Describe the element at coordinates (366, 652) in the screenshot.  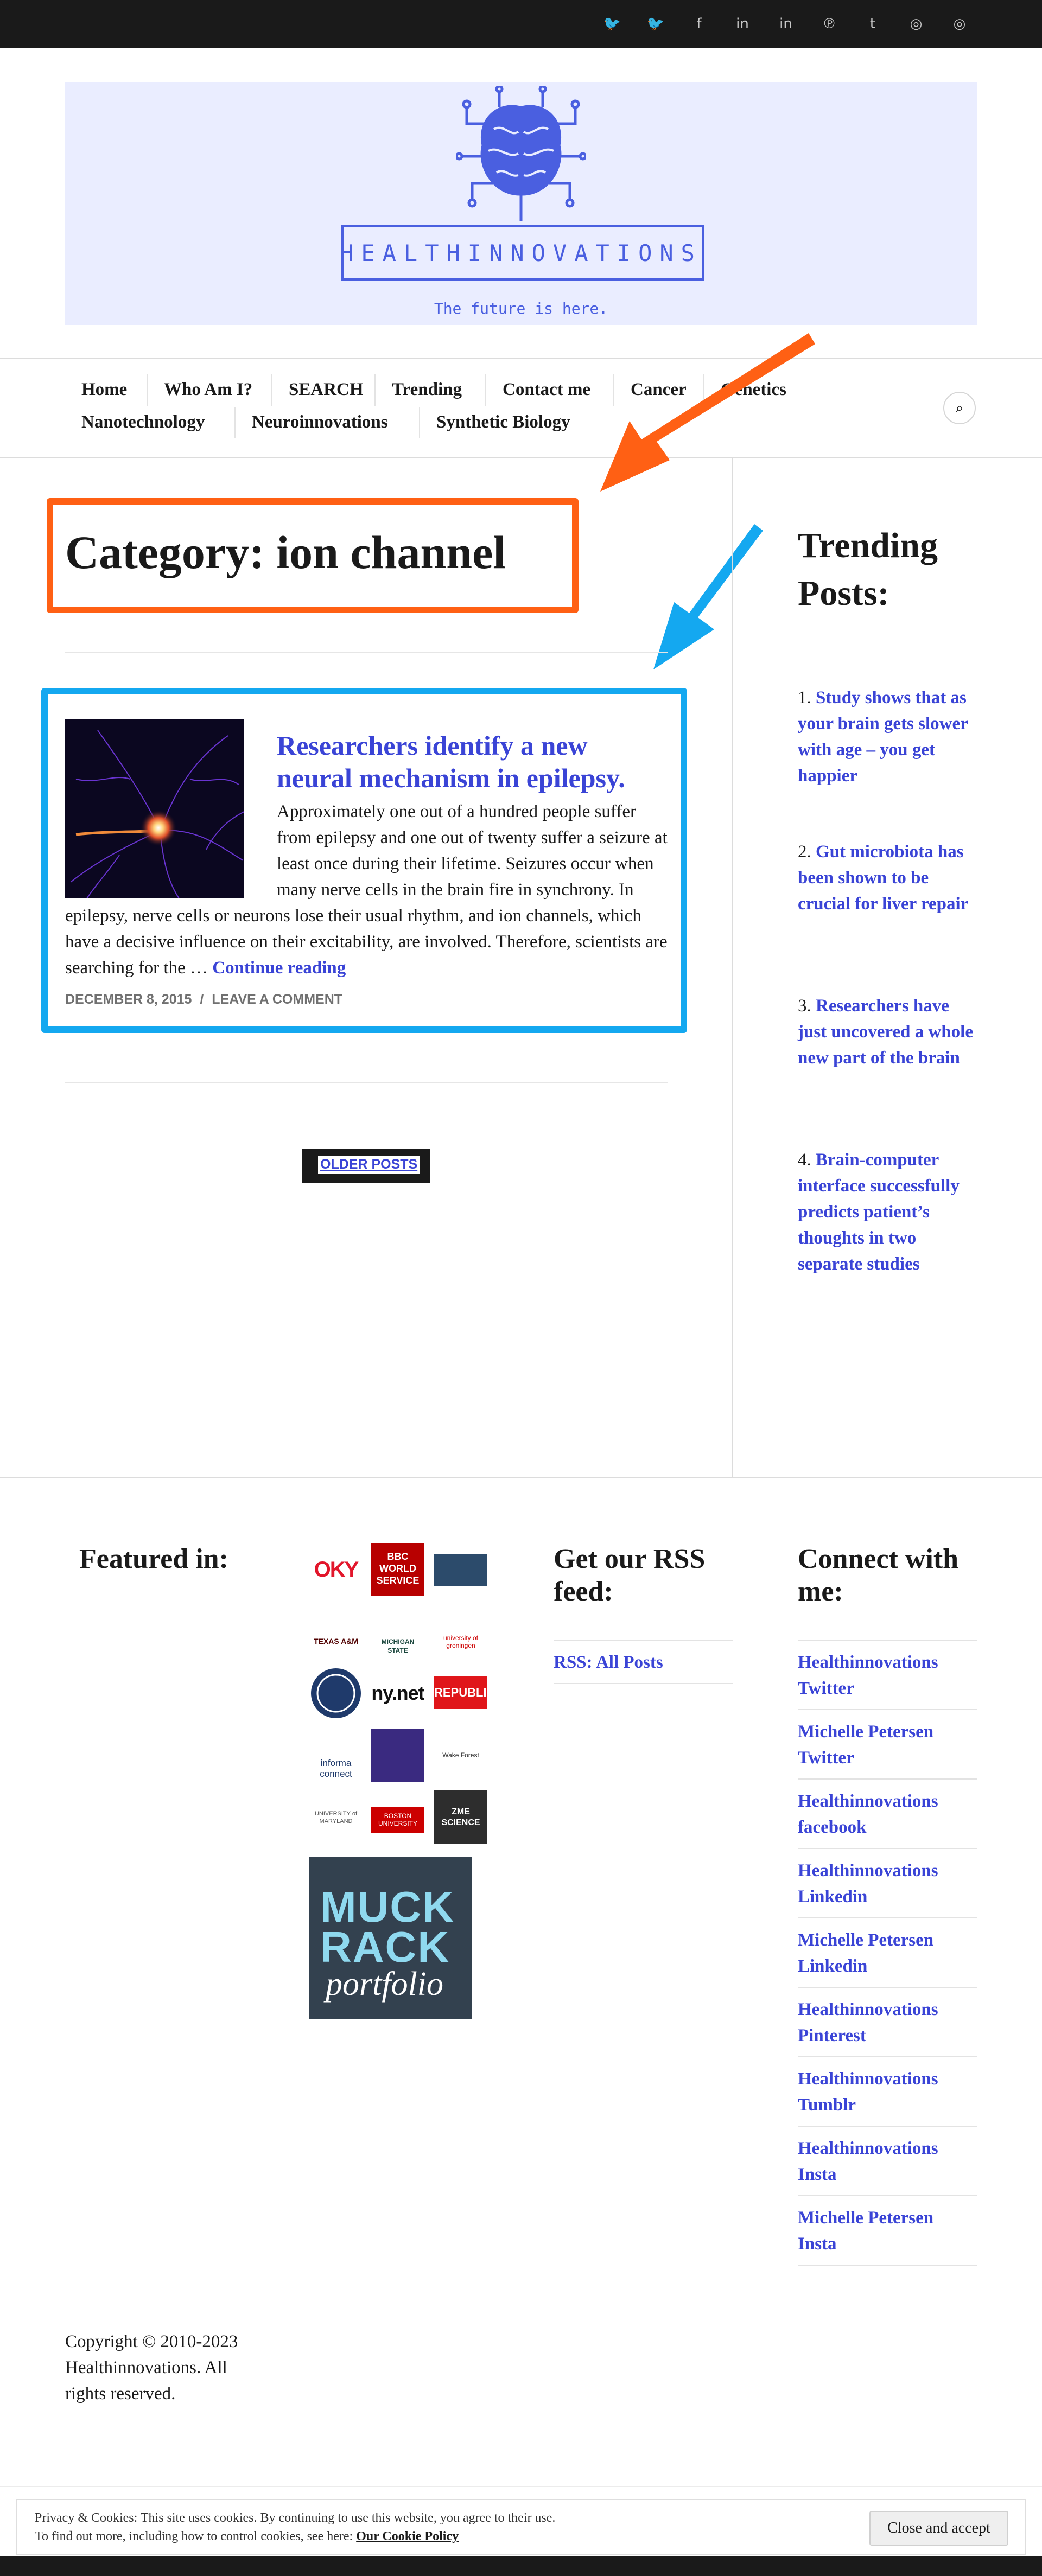
I see `title-divider` at that location.